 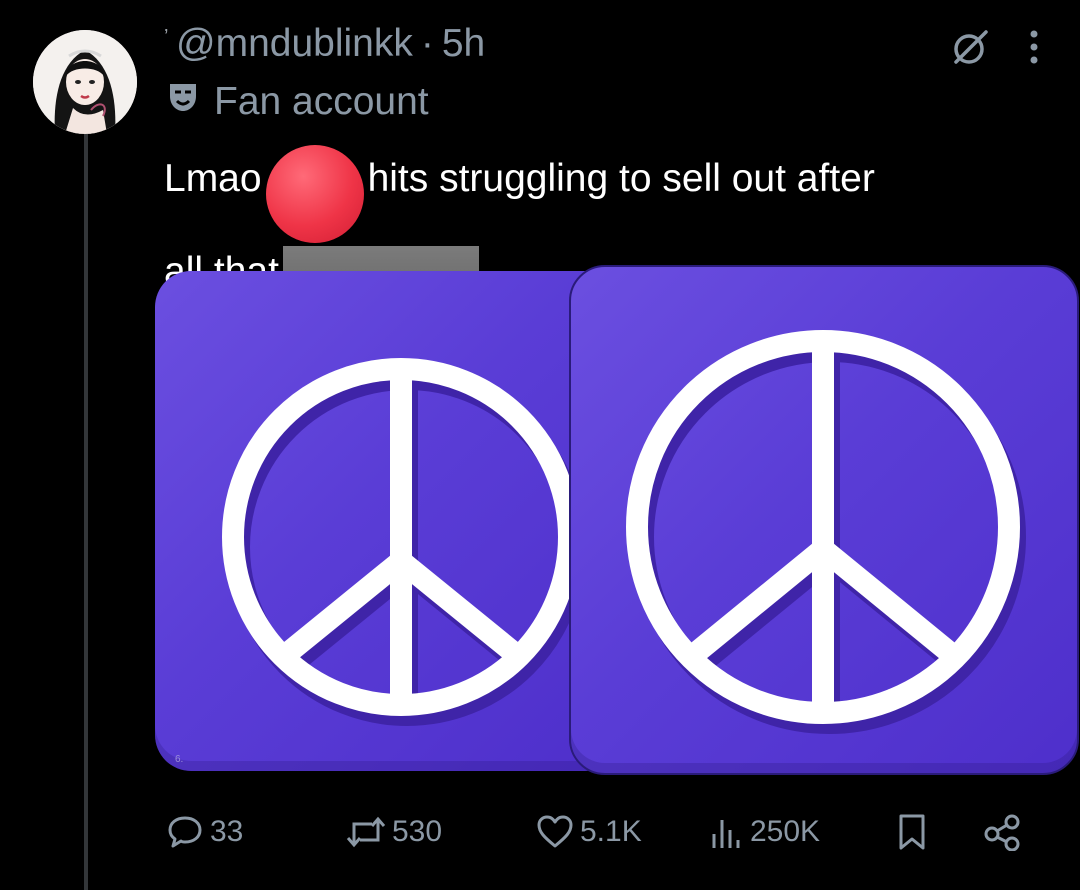 I want to click on share-nodes-icon, so click(x=1002, y=832).